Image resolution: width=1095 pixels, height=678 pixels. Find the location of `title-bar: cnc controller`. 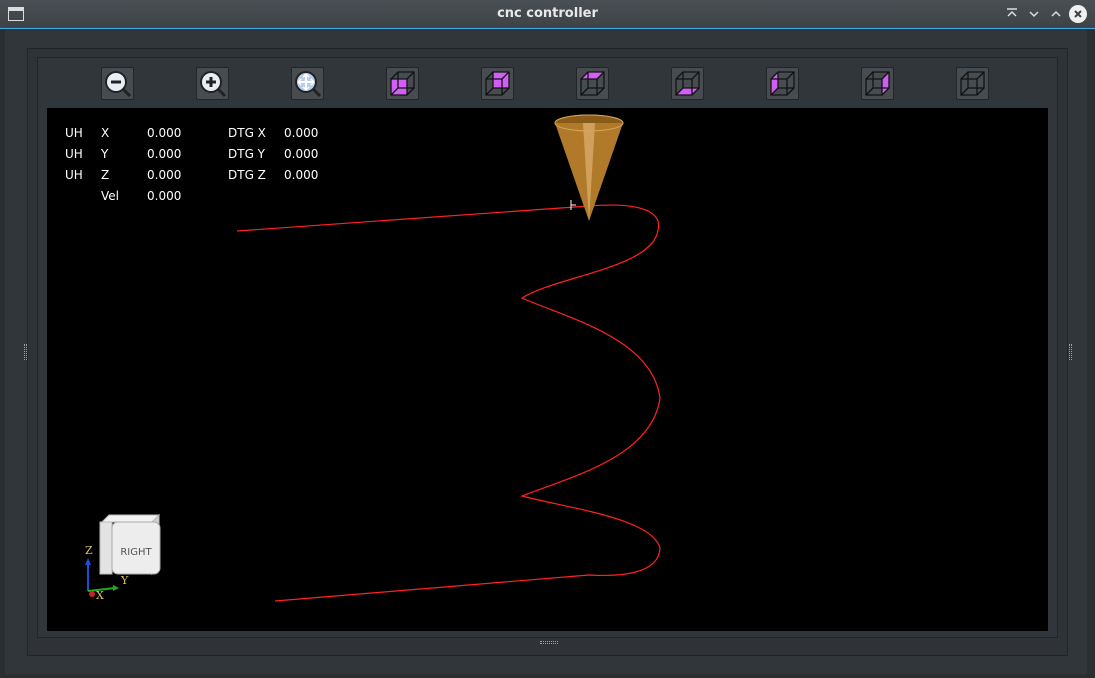

title-bar: cnc controller is located at coordinates (547, 14).